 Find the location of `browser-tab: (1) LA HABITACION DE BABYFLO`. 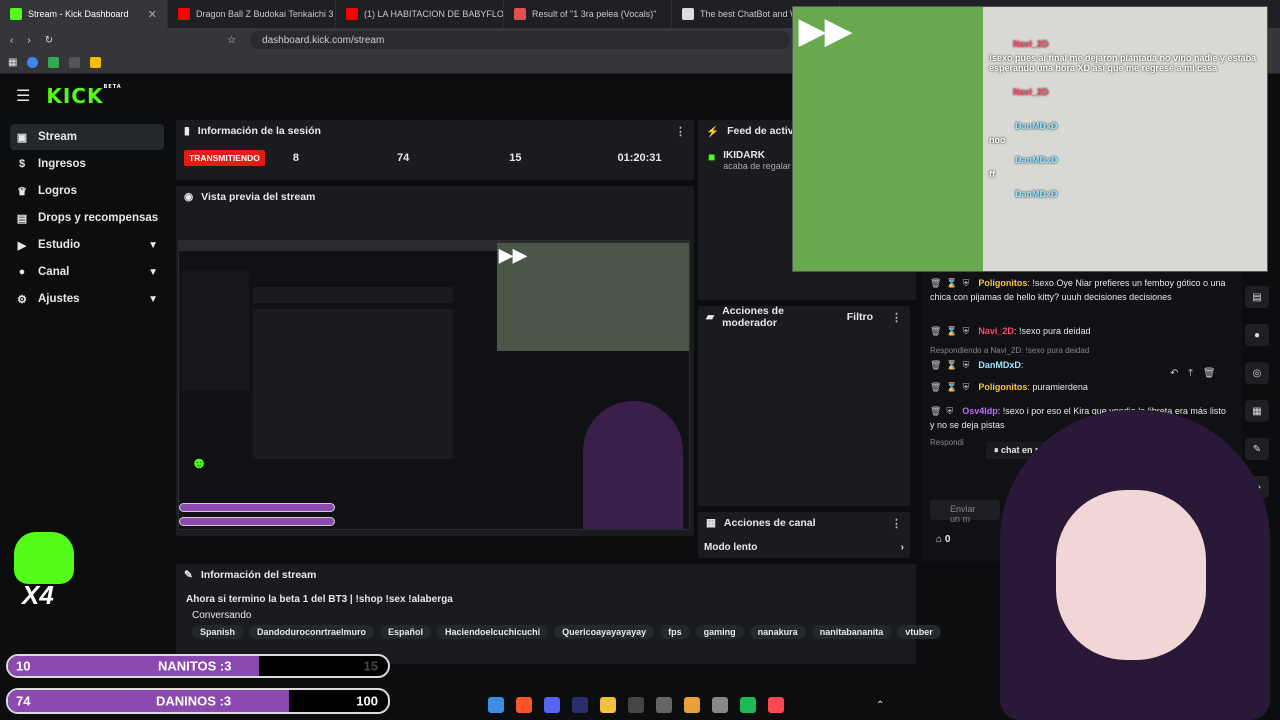

browser-tab: (1) LA HABITACION DE BABYFLO is located at coordinates (420, 14).